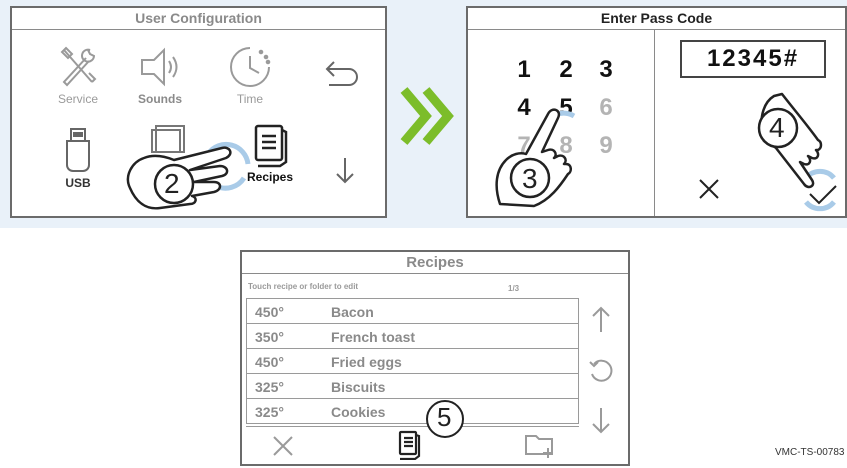  I want to click on close-button, so click(283, 448).